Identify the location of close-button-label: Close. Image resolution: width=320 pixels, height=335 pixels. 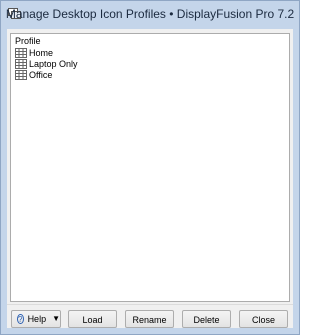
(263, 320).